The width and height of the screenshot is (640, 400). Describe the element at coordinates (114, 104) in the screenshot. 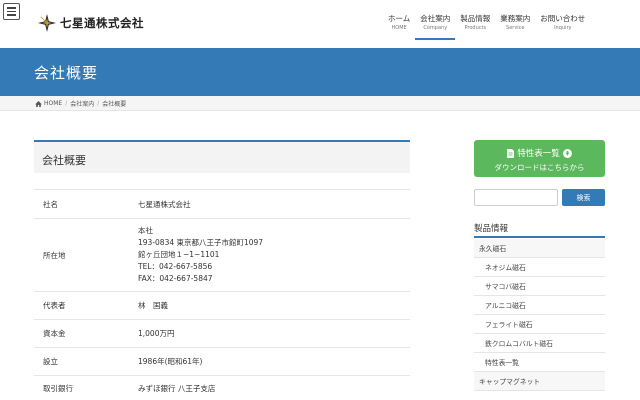

I see `breadcrumb-current: 会社概要` at that location.